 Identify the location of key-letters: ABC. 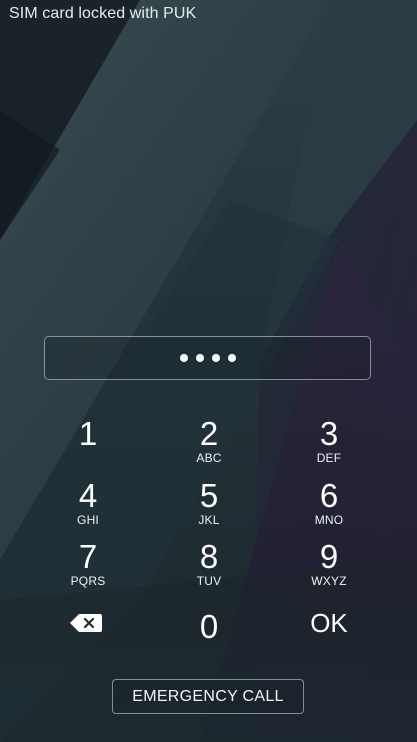
(209, 458).